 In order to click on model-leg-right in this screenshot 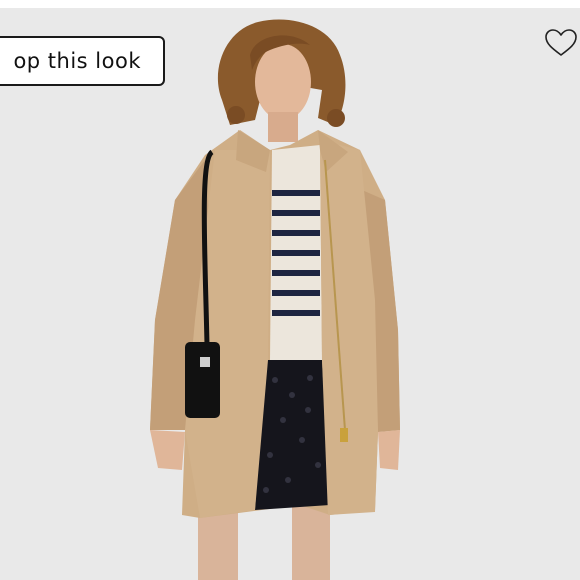, I will do `click(311, 542)`.